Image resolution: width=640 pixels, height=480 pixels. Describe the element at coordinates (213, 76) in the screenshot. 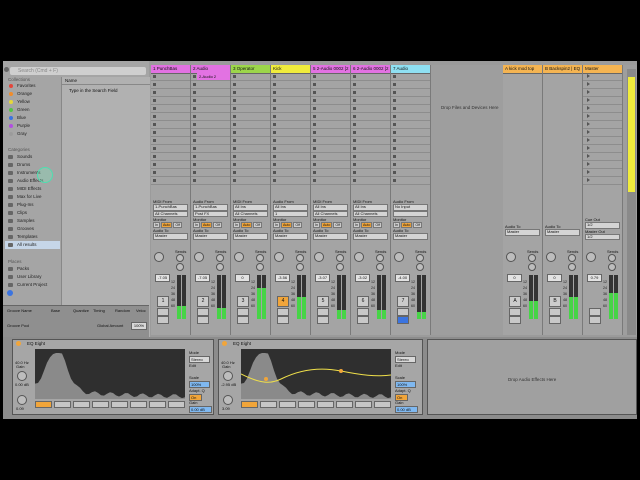

I see `clip: 2-Audio 2` at that location.